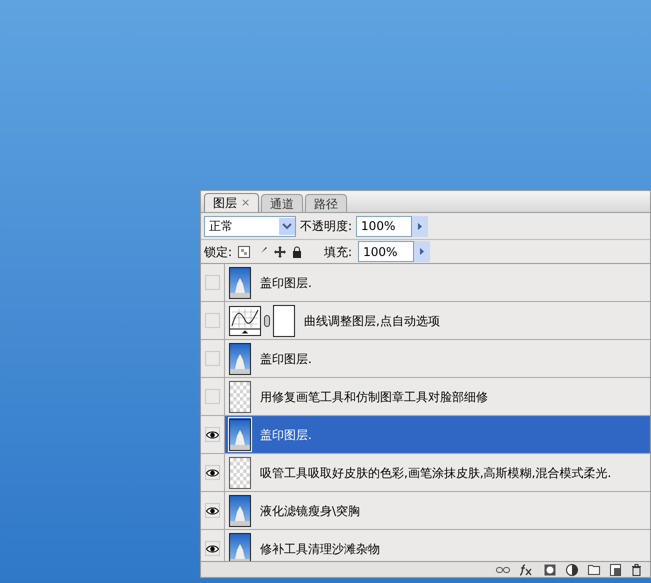 This screenshot has height=583, width=651. Describe the element at coordinates (282, 203) in the screenshot. I see `panel-tab: 通道` at that location.